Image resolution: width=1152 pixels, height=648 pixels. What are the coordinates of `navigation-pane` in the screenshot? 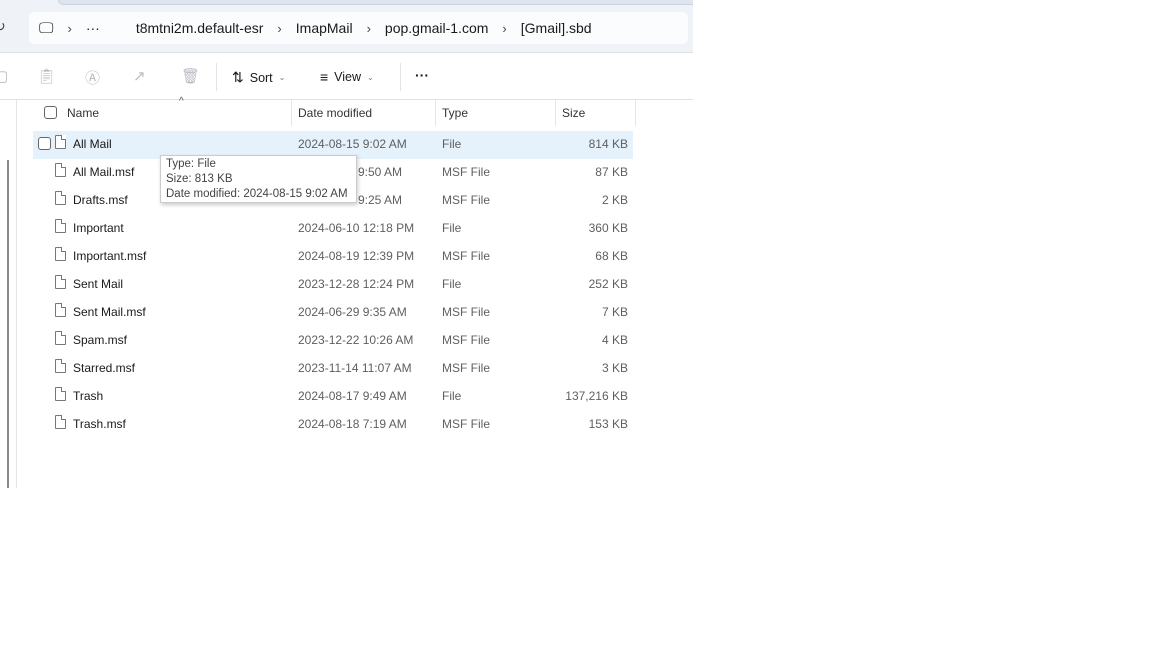 It's located at (8, 294).